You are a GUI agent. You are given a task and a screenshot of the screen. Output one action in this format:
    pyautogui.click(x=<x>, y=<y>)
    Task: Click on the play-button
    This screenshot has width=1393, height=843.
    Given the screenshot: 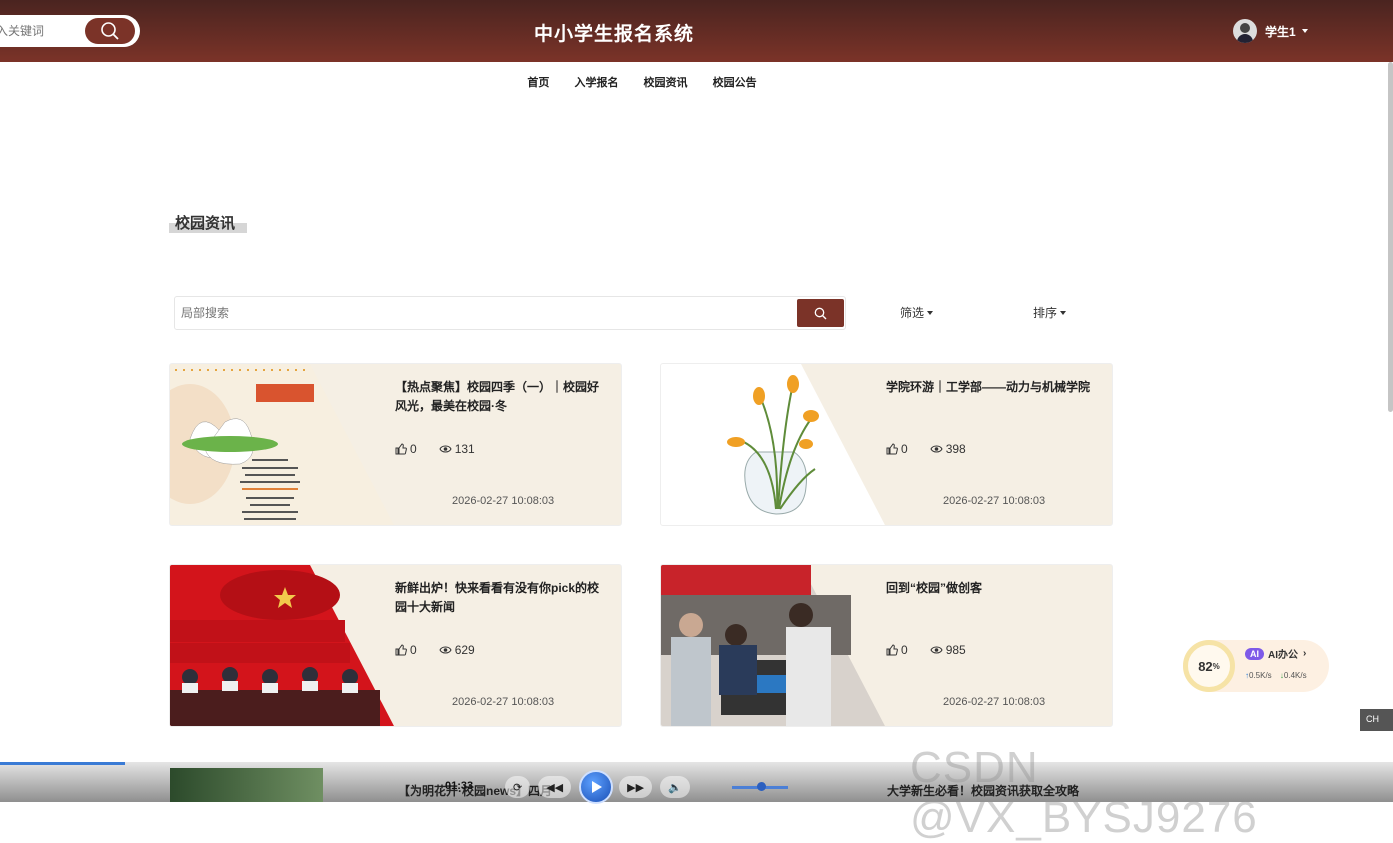 What is the action you would take?
    pyautogui.click(x=596, y=787)
    